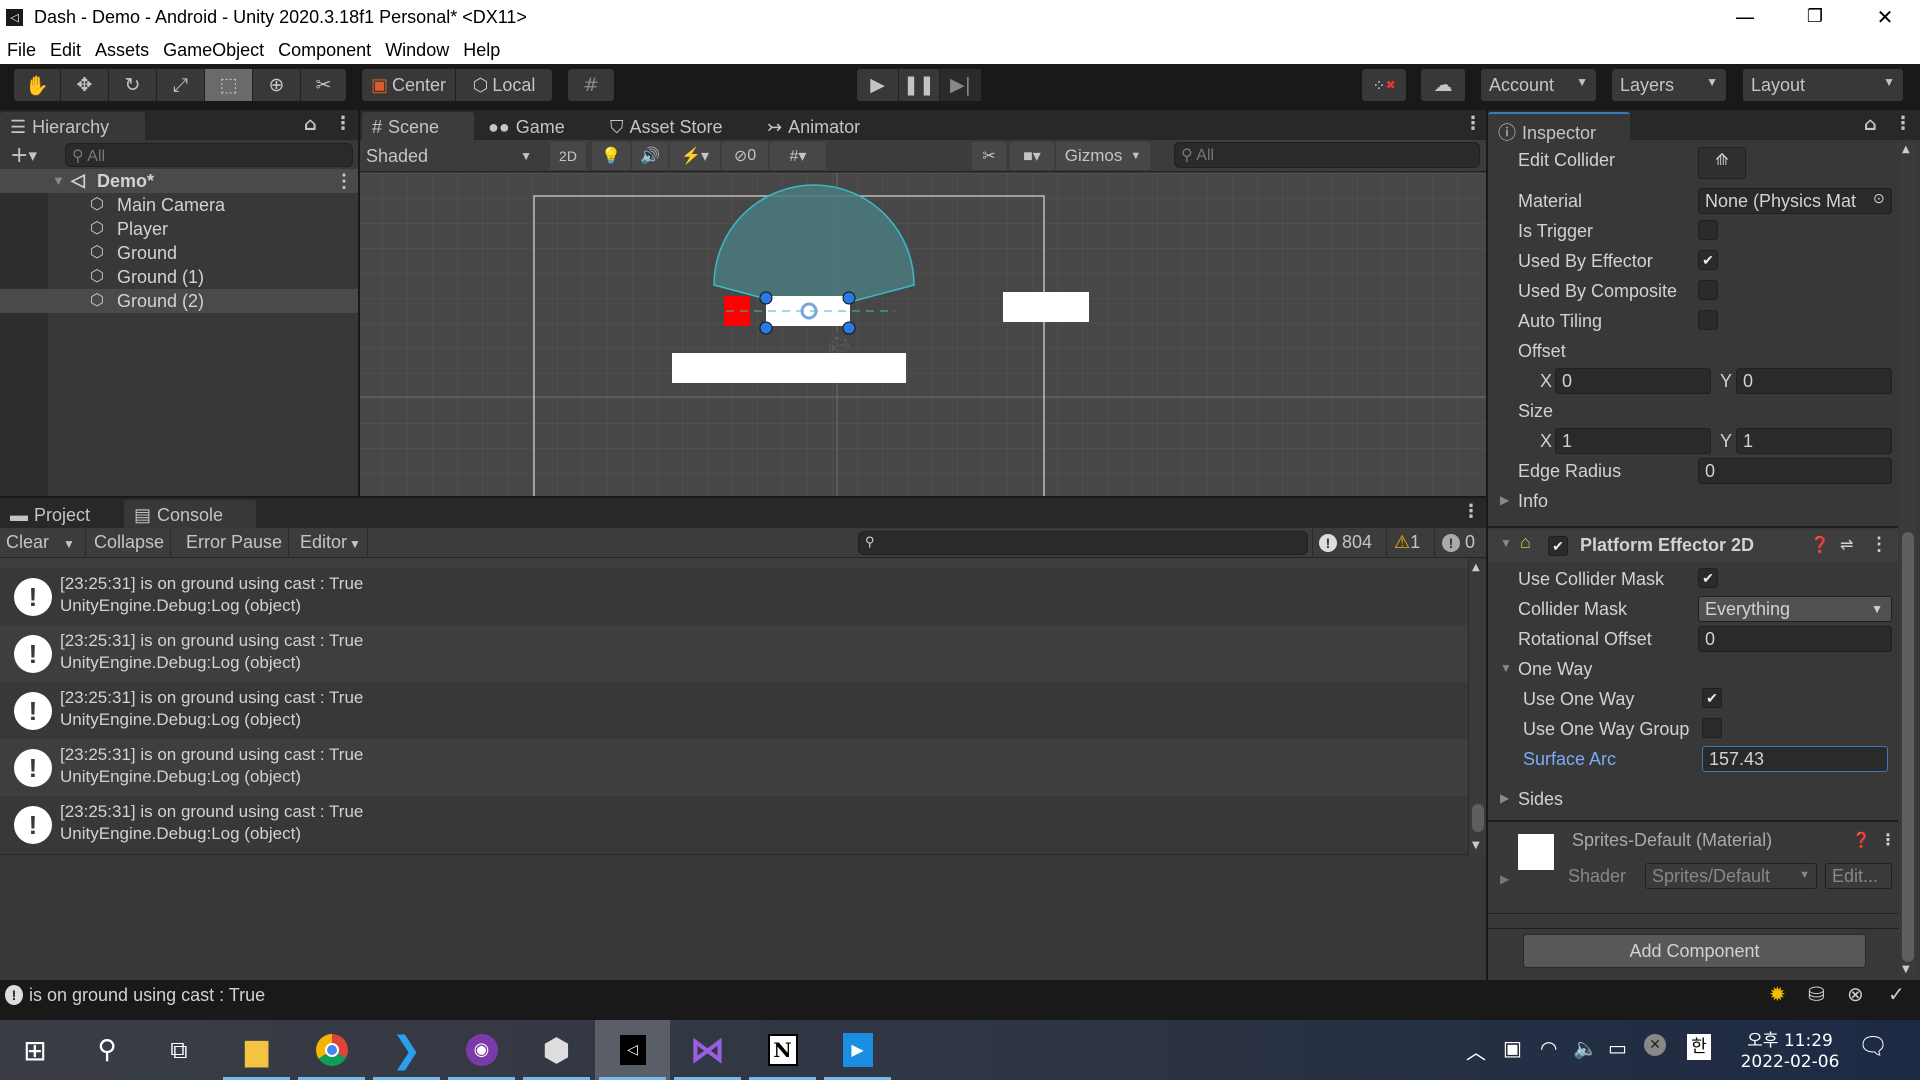 The width and height of the screenshot is (1920, 1080). What do you see at coordinates (1896, 994) in the screenshot?
I see `progress-check-icon: ✓` at bounding box center [1896, 994].